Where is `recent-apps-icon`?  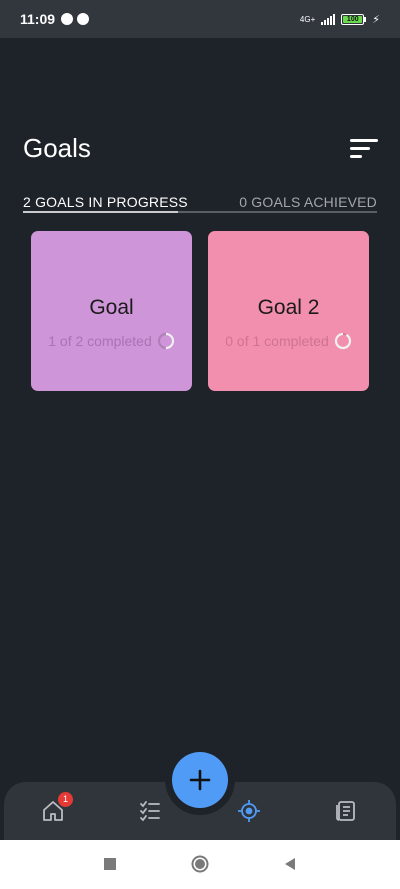
recent-apps-icon is located at coordinates (110, 864).